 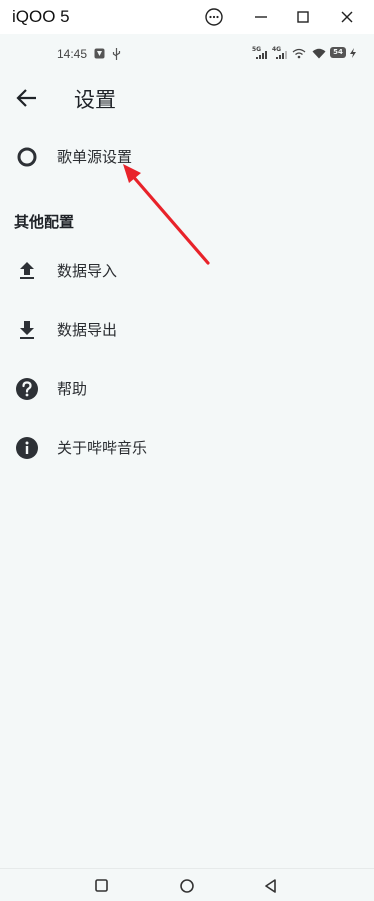 I want to click on download-icon, so click(x=27, y=330).